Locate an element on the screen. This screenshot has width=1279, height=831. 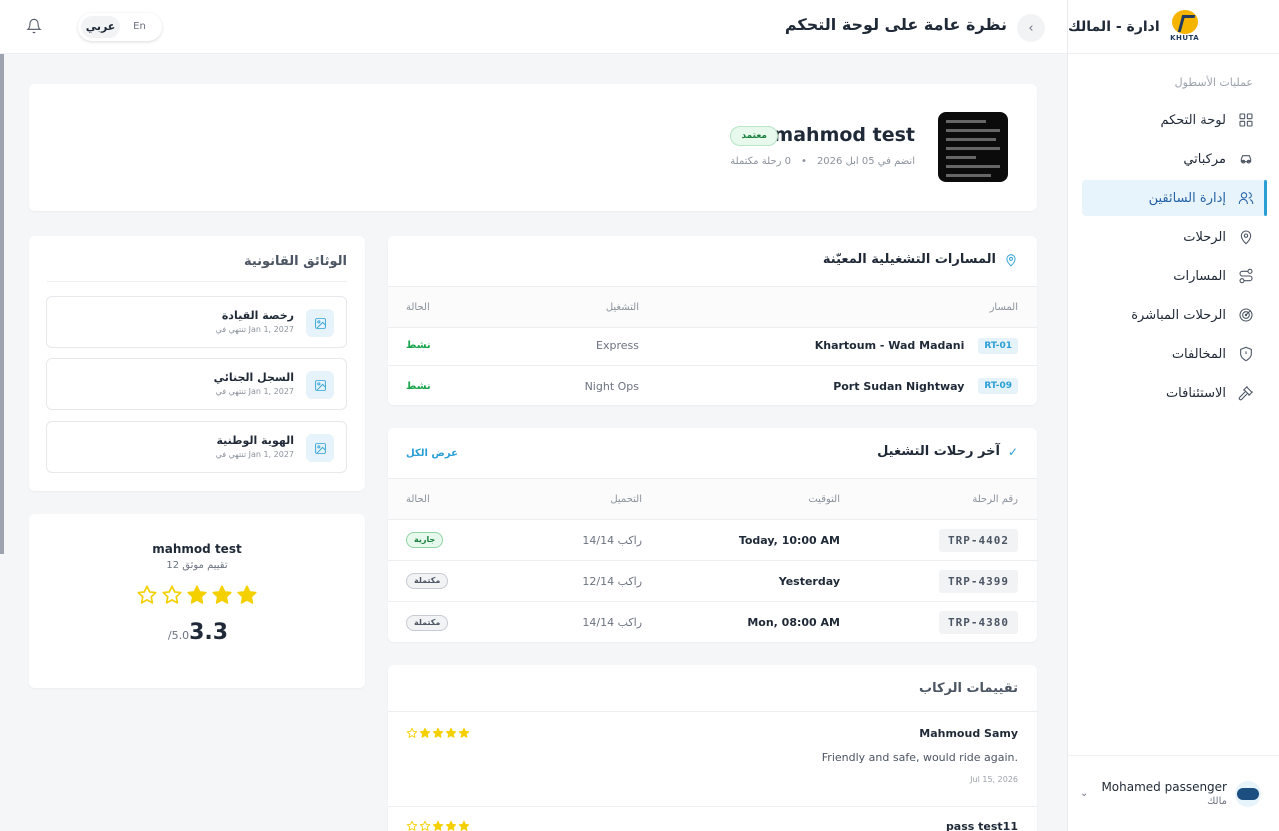
chevron-left-icon: ‹ is located at coordinates (1031, 28).